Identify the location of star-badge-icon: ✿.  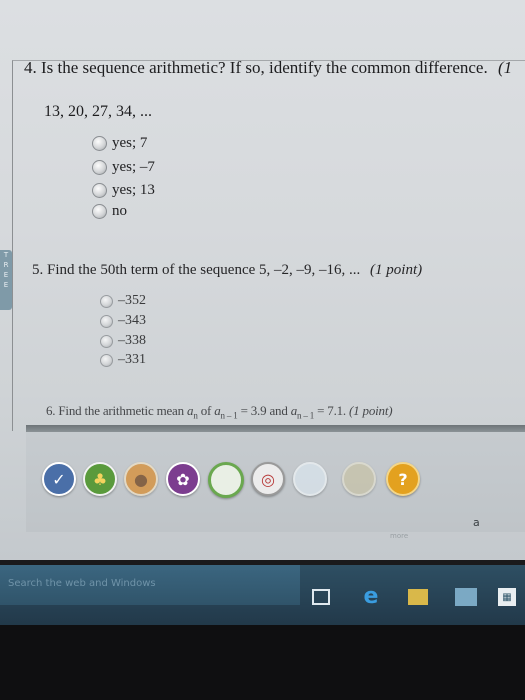
(183, 479).